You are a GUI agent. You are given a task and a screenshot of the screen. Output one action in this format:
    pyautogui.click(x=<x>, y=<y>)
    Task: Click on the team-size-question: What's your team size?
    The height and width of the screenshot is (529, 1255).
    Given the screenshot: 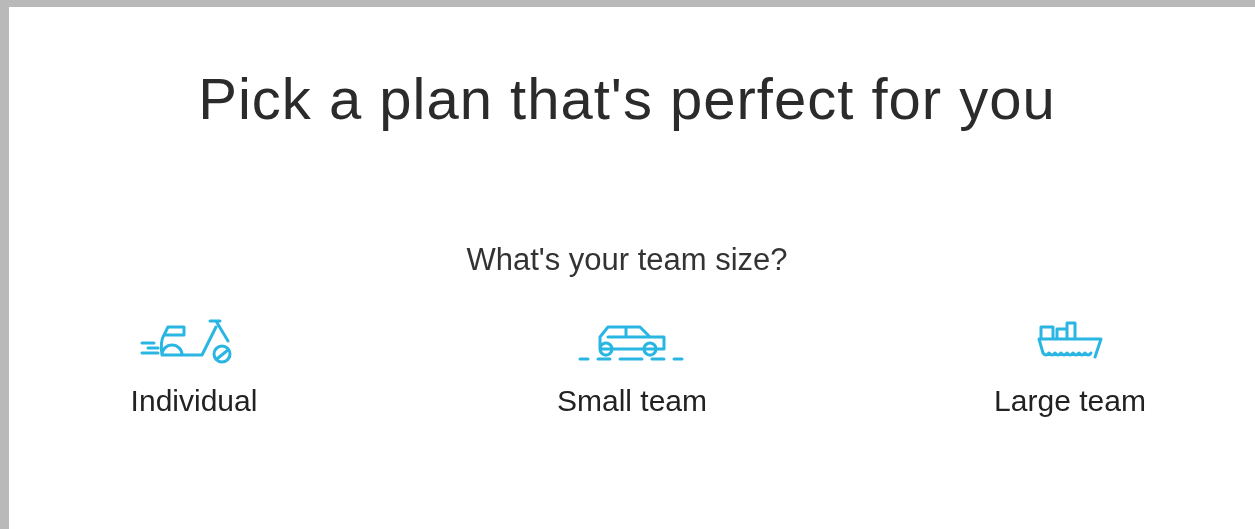 What is the action you would take?
    pyautogui.click(x=627, y=260)
    